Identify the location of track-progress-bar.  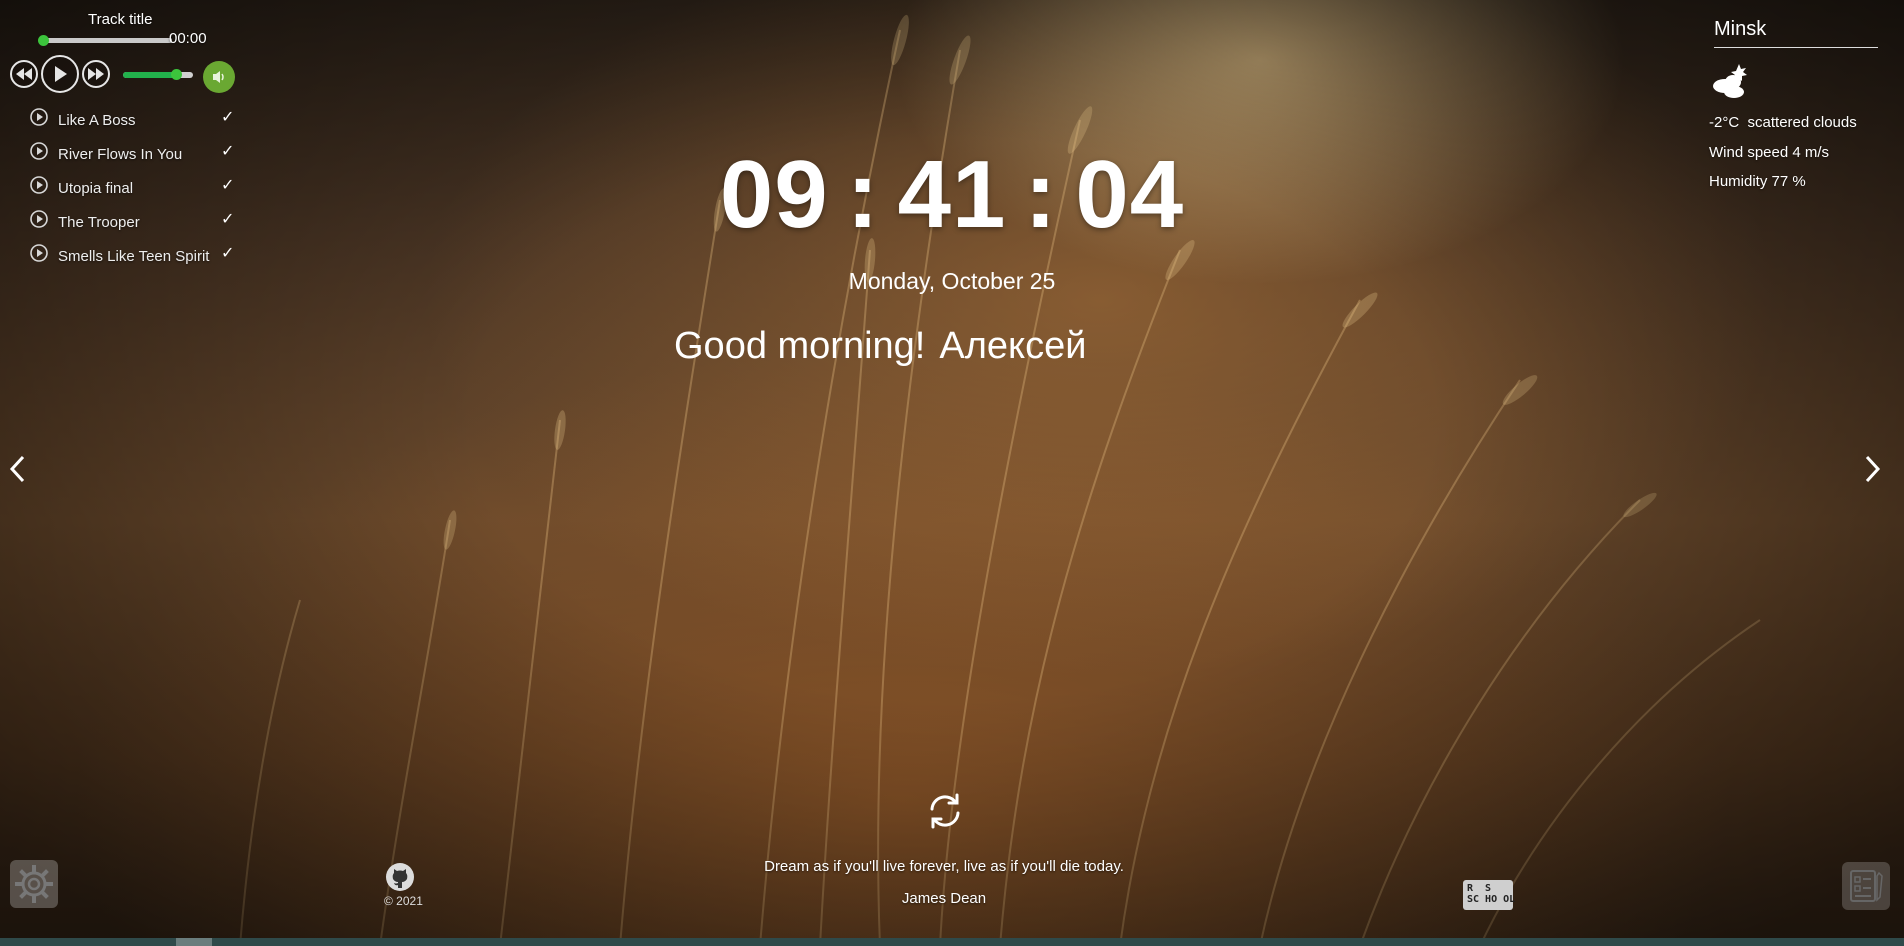
(105, 40).